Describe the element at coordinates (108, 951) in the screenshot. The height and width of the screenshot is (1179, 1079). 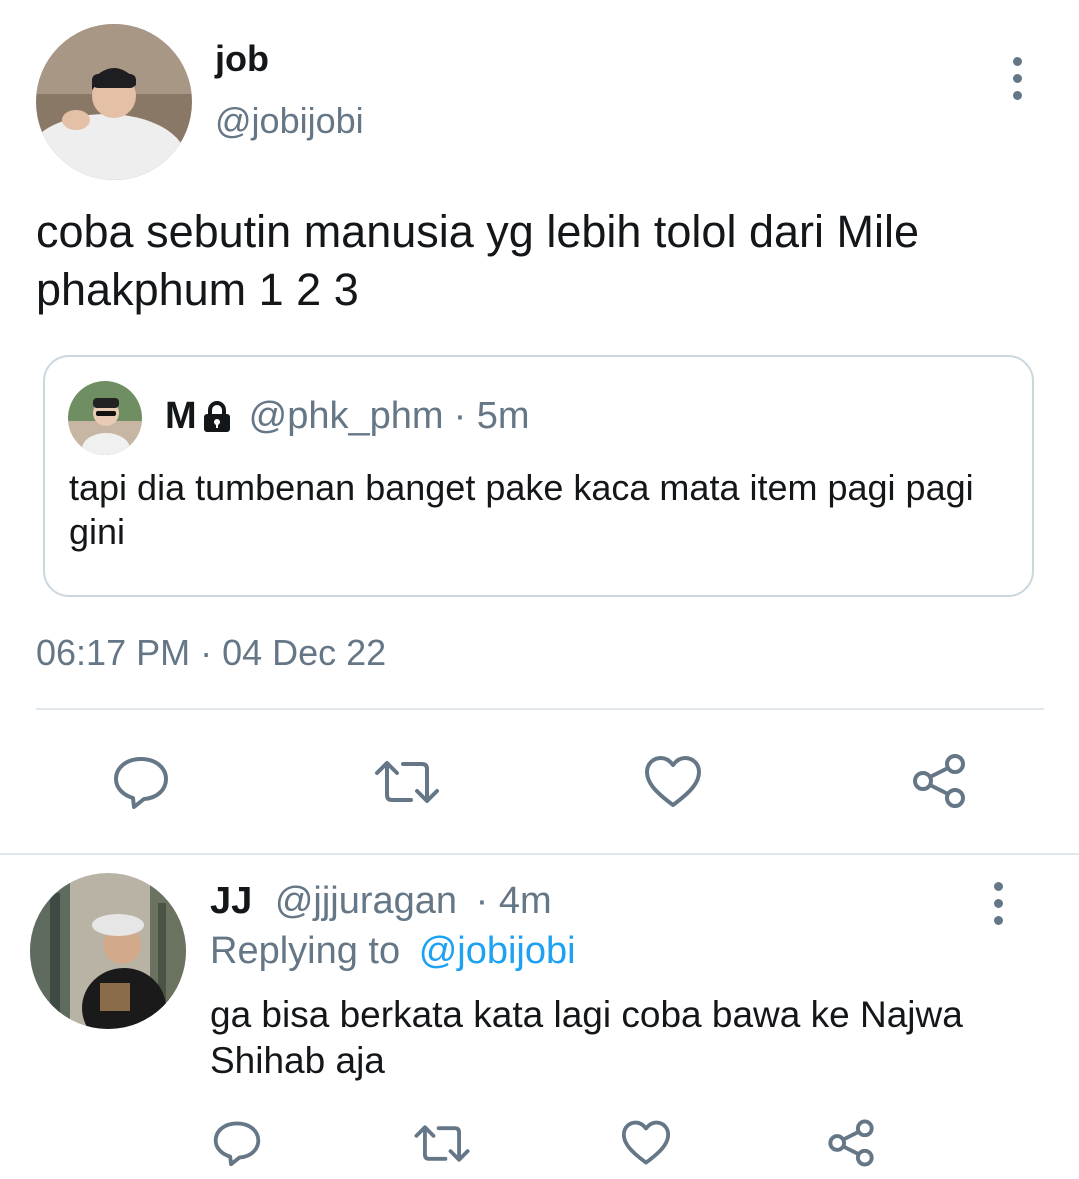
I see `reply-author-avatar` at that location.